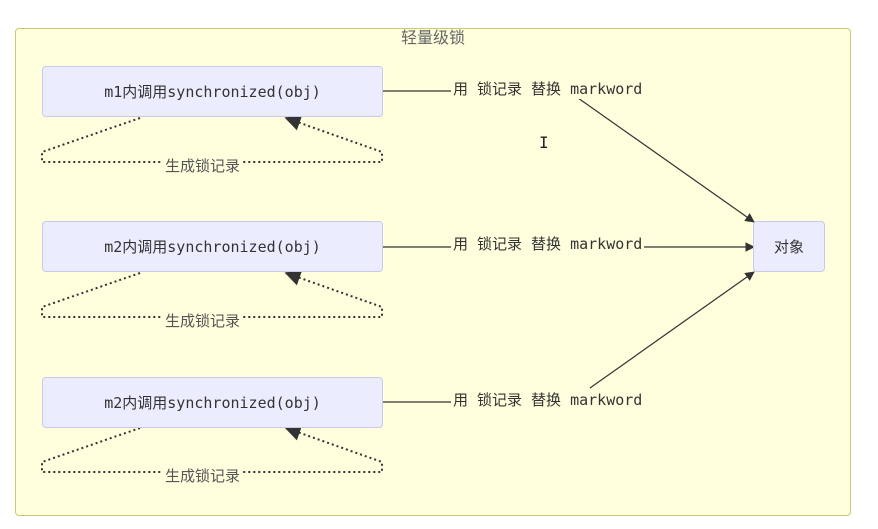  I want to click on loop-label-m2-second: 生成锁记录, so click(203, 476).